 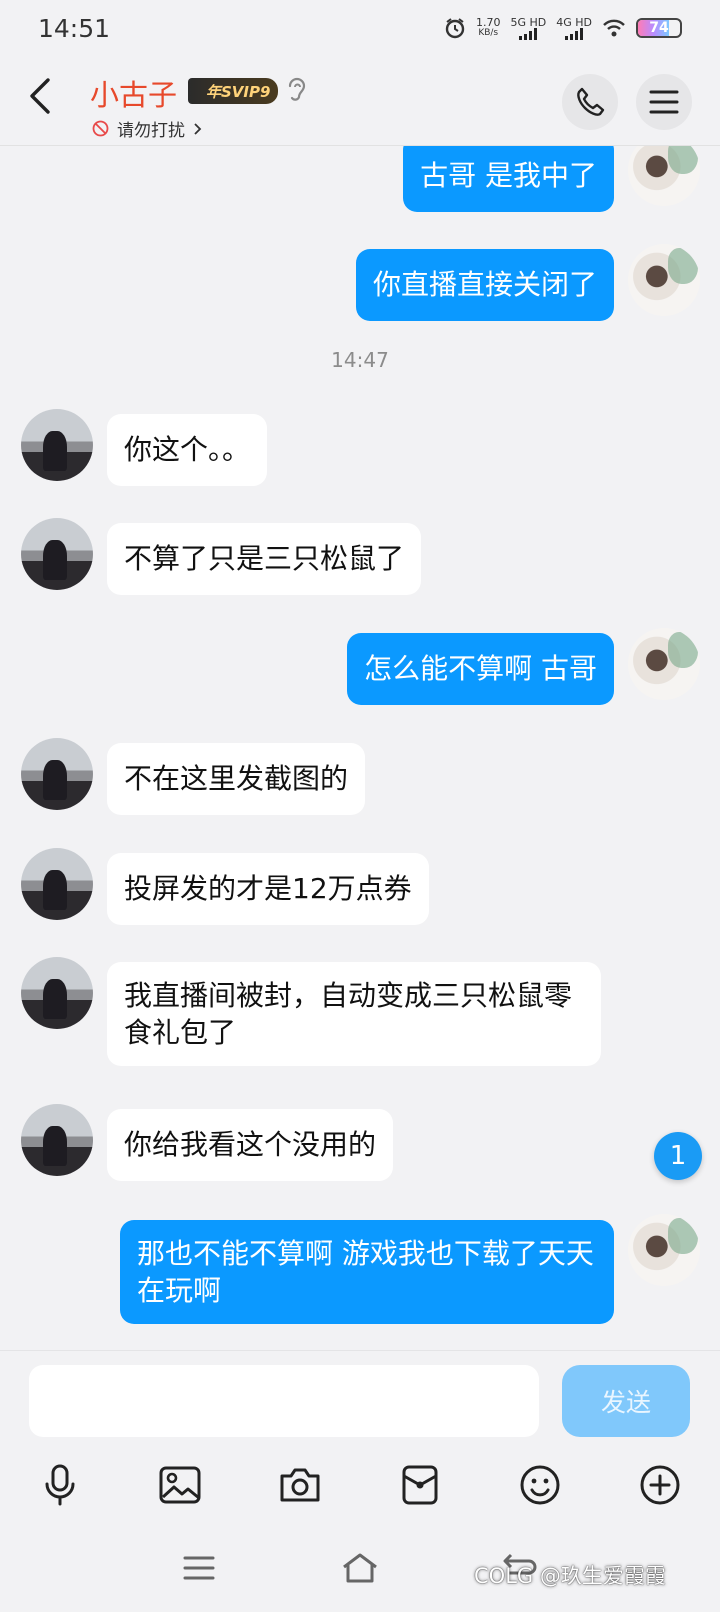 What do you see at coordinates (198, 128) in the screenshot?
I see `chevron-right-icon` at bounding box center [198, 128].